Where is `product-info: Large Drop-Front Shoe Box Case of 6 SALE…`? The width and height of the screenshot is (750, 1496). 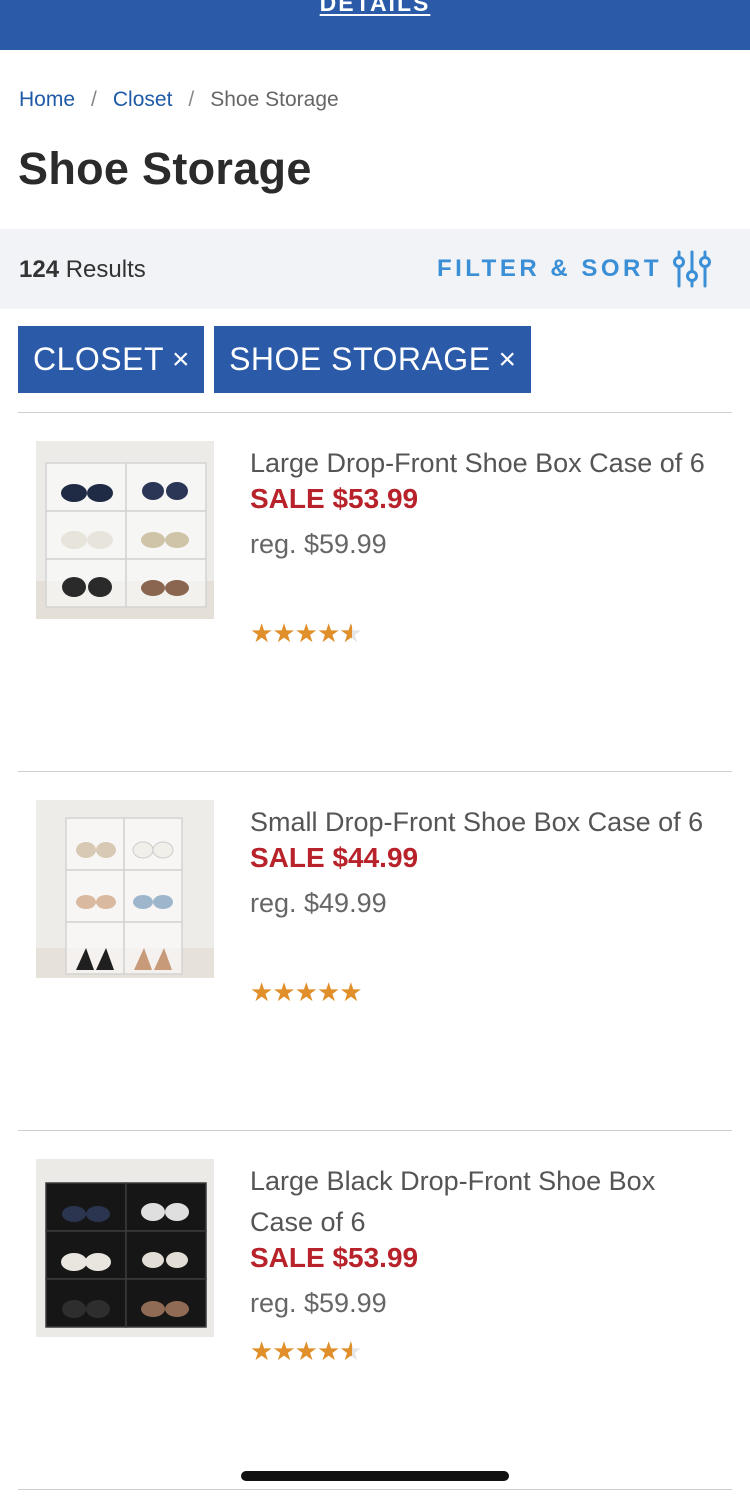 product-info: Large Drop-Front Shoe Box Case of 6 SALE… is located at coordinates (480, 503).